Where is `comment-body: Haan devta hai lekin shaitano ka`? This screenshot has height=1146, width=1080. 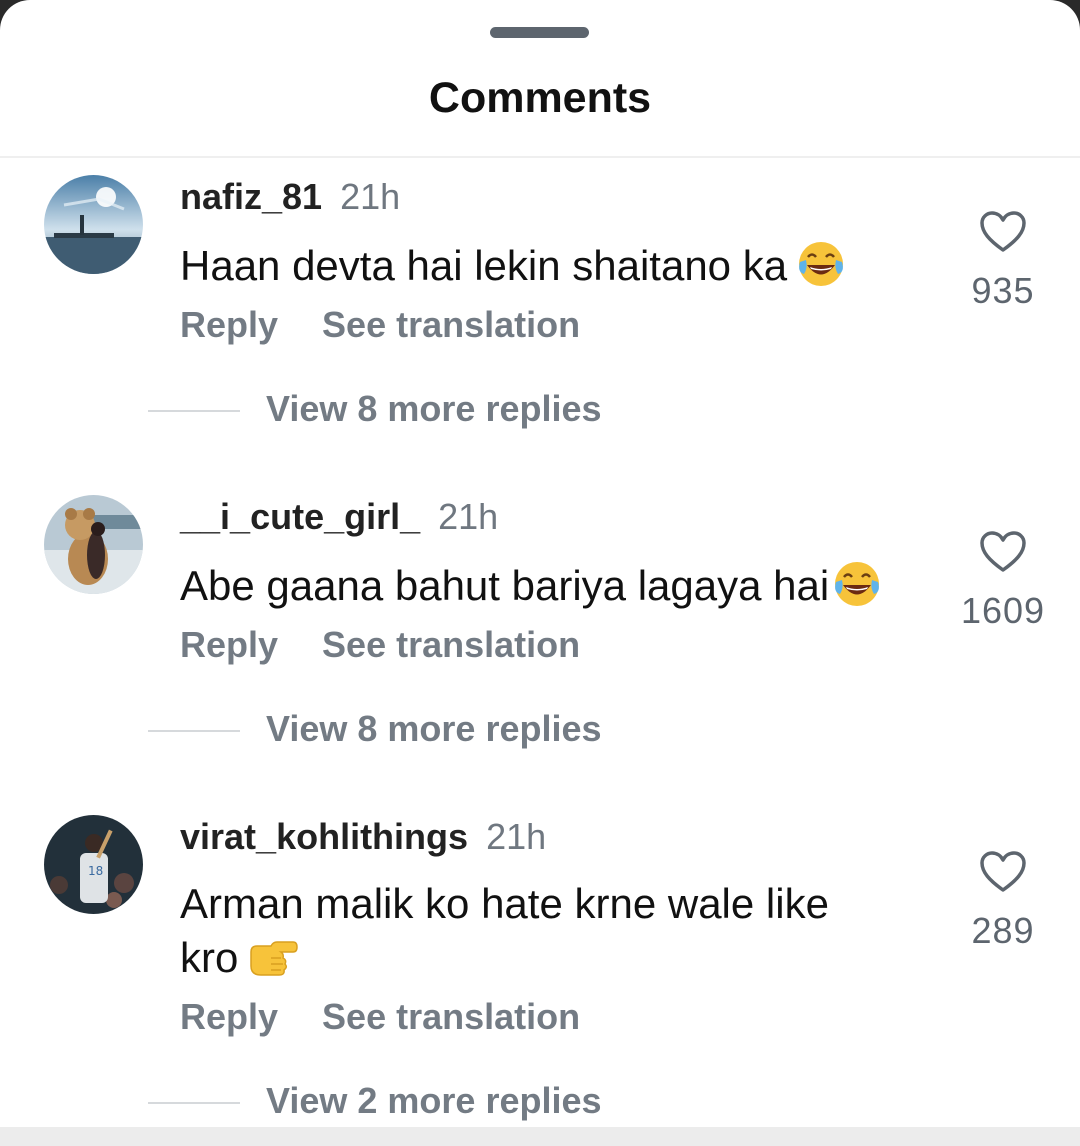 comment-body: Haan devta hai lekin shaitano ka is located at coordinates (484, 265).